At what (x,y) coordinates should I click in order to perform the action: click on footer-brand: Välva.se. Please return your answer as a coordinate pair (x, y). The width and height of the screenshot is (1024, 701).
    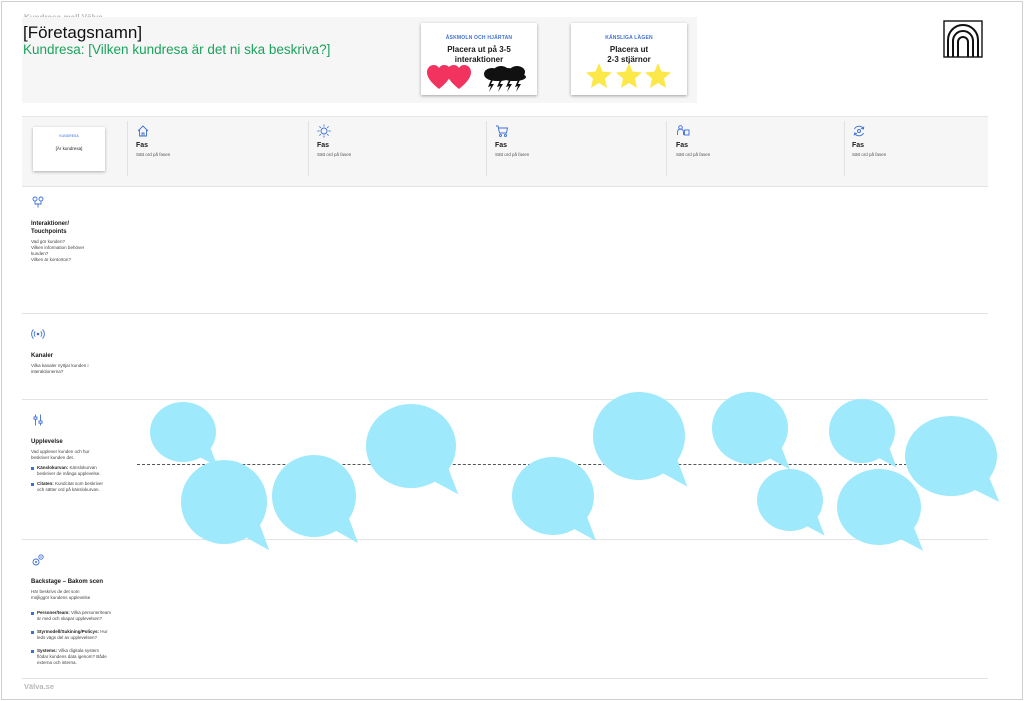
    Looking at the image, I should click on (39, 686).